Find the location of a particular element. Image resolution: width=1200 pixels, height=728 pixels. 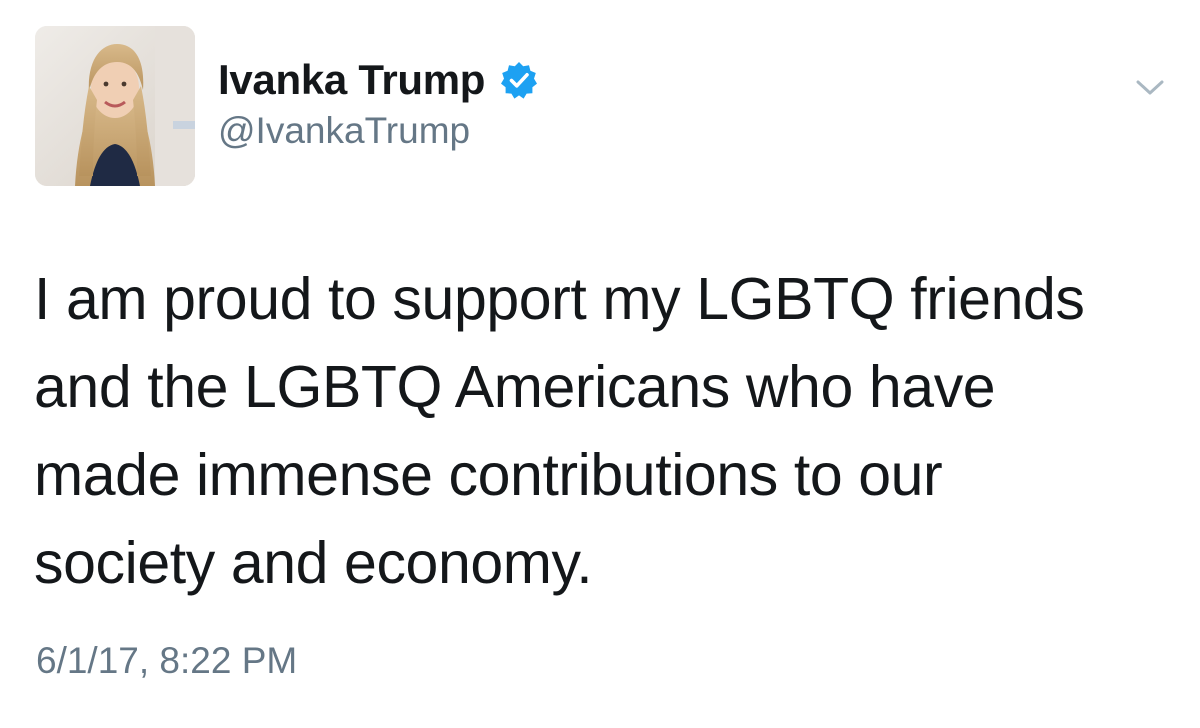

tweet-menu-button is located at coordinates (1150, 87).